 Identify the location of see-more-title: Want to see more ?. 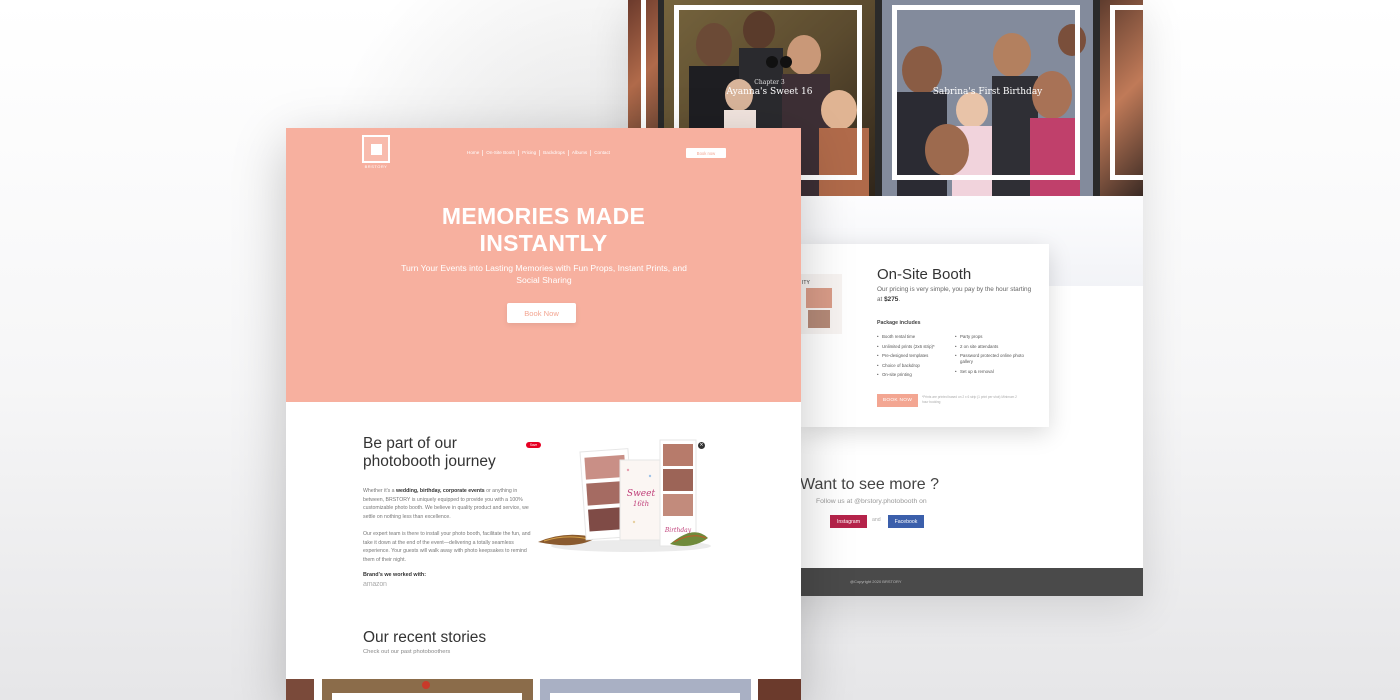
(870, 484).